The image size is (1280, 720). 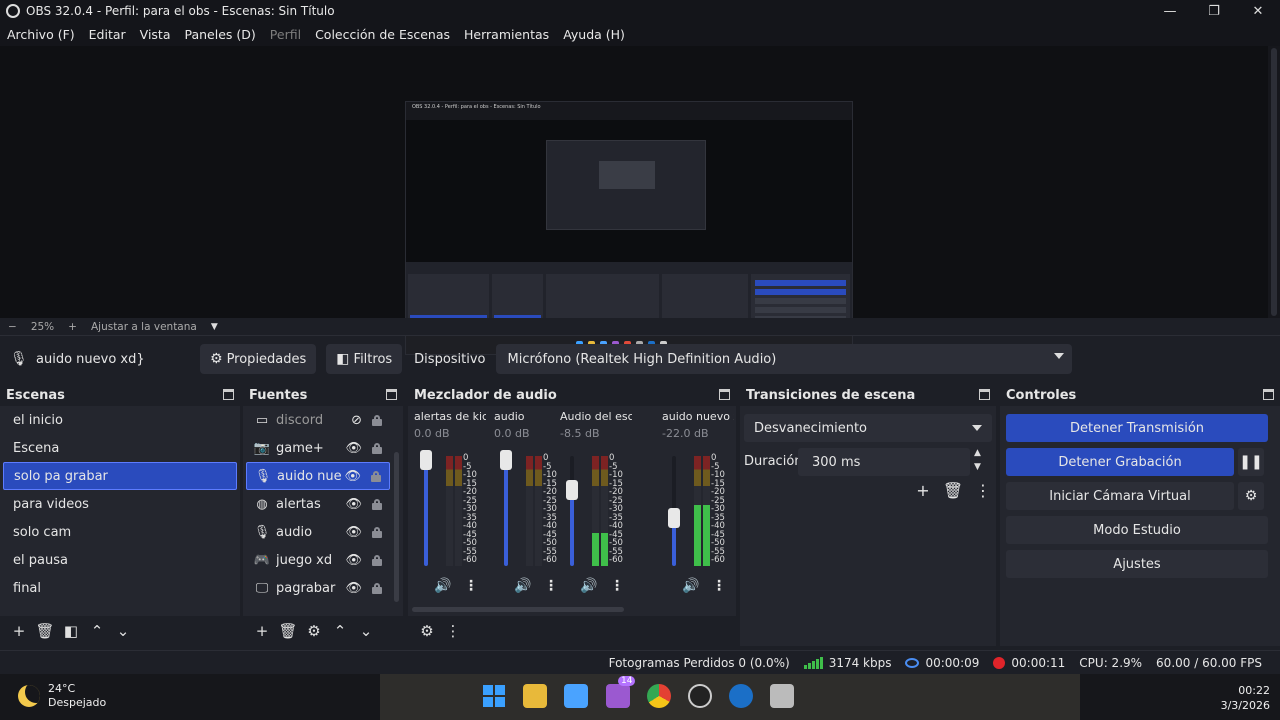 I want to click on duration-input: 300 ms, so click(x=884, y=462).